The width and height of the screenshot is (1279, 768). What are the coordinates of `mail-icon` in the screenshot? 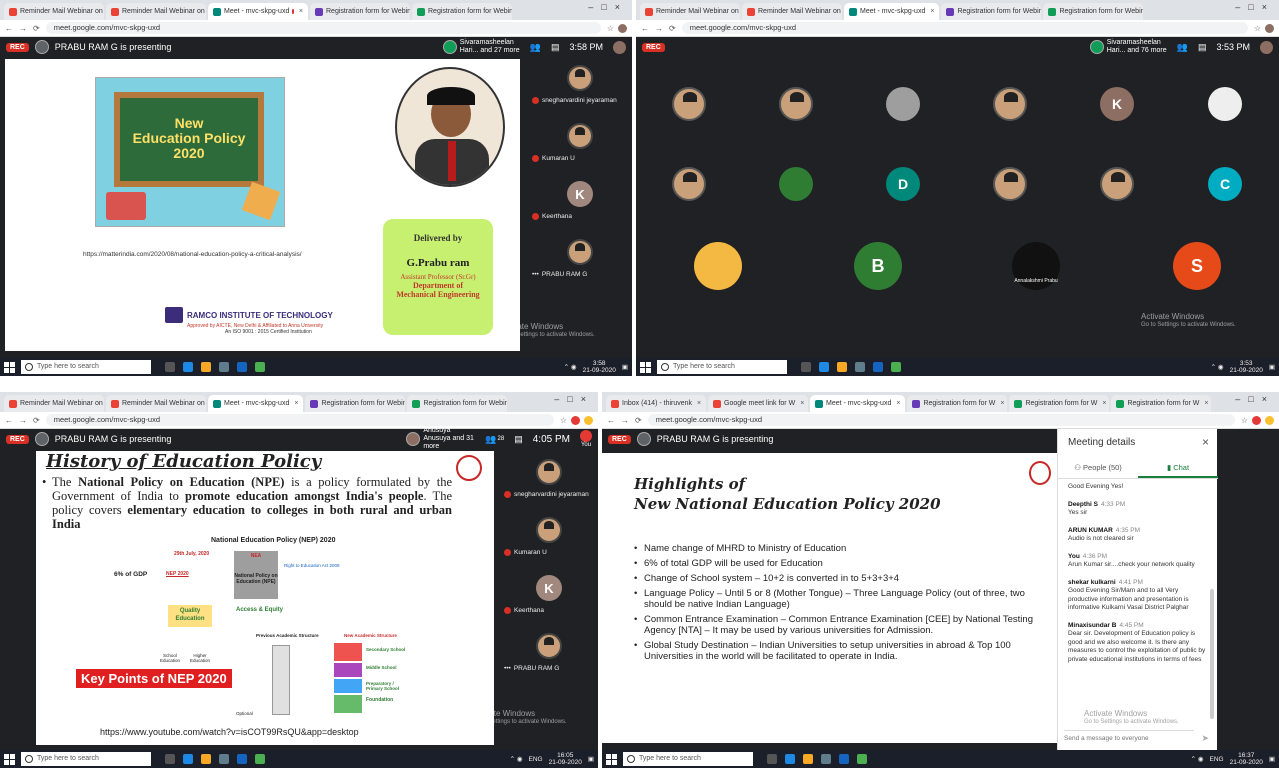 It's located at (844, 759).